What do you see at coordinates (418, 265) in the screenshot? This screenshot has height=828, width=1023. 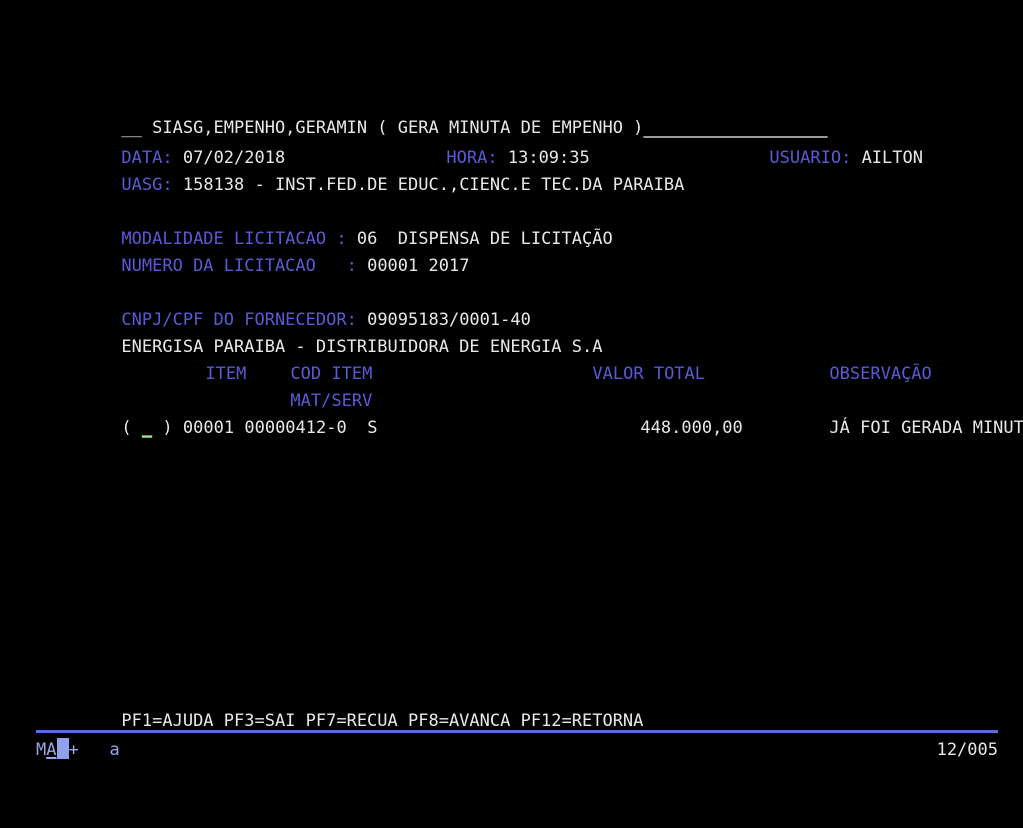 I see `numero-licitacao-value: 00001 2017` at bounding box center [418, 265].